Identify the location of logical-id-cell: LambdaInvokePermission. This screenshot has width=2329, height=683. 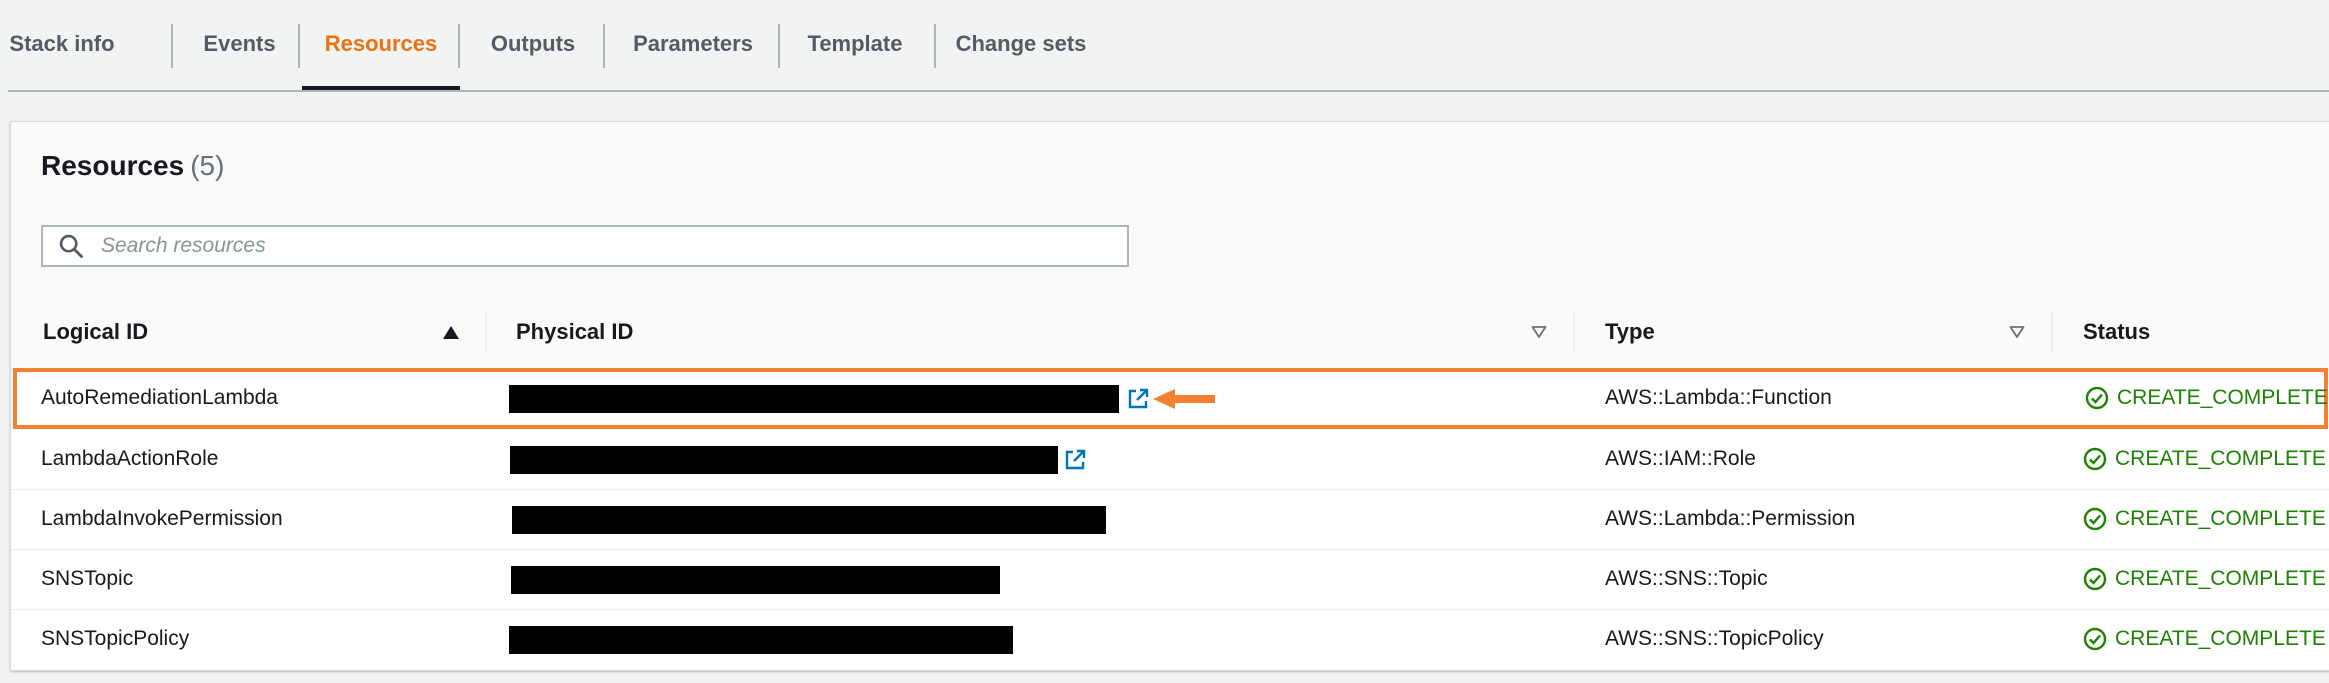
(162, 518).